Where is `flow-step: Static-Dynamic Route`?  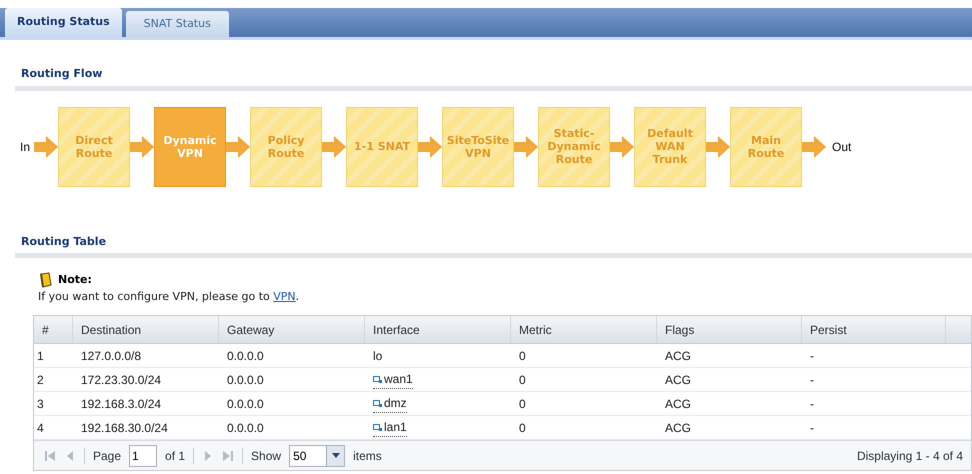 flow-step: Static-Dynamic Route is located at coordinates (574, 146).